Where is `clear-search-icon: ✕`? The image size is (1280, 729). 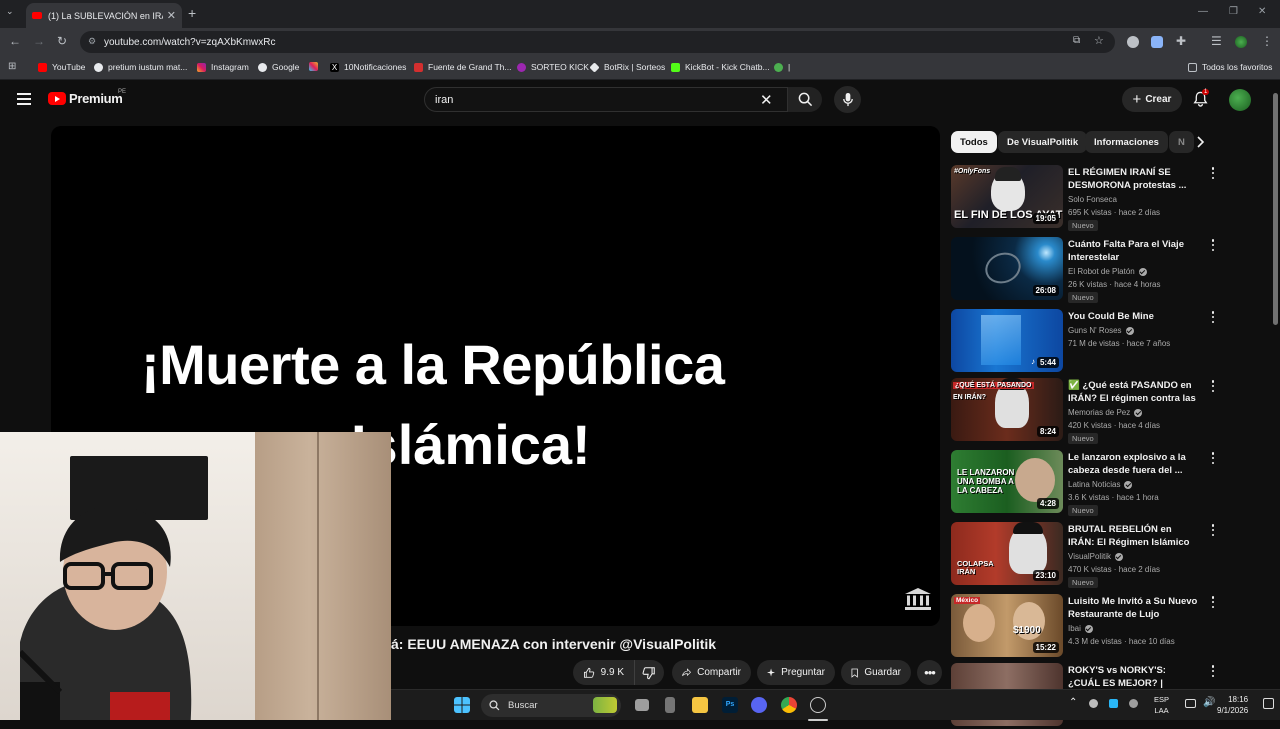 clear-search-icon: ✕ is located at coordinates (766, 100).